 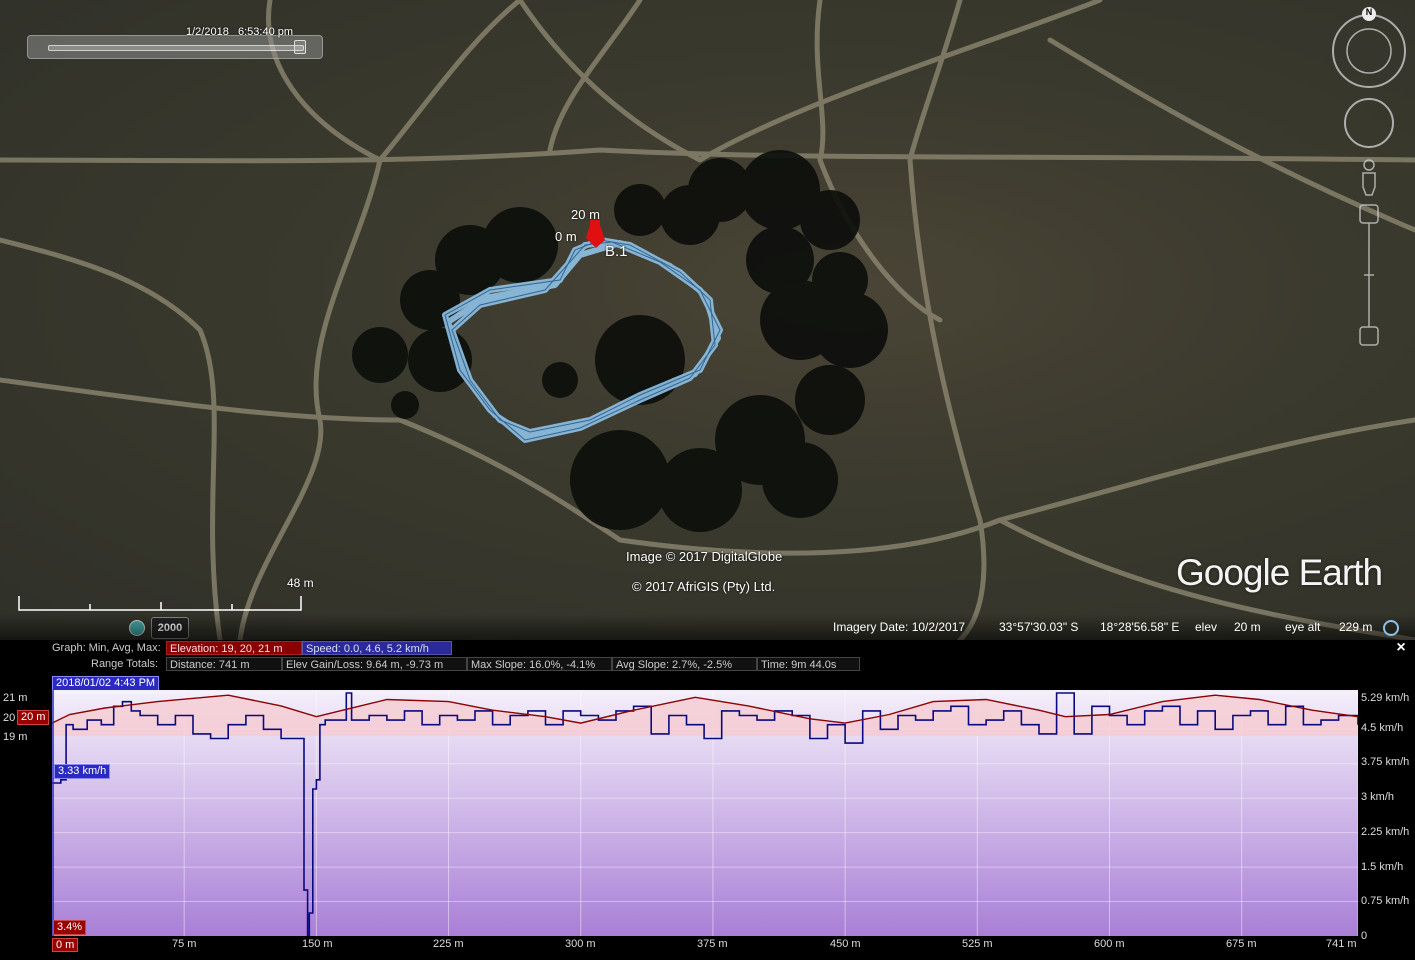 What do you see at coordinates (580, 944) in the screenshot?
I see `x-axis-tick: 300 m` at bounding box center [580, 944].